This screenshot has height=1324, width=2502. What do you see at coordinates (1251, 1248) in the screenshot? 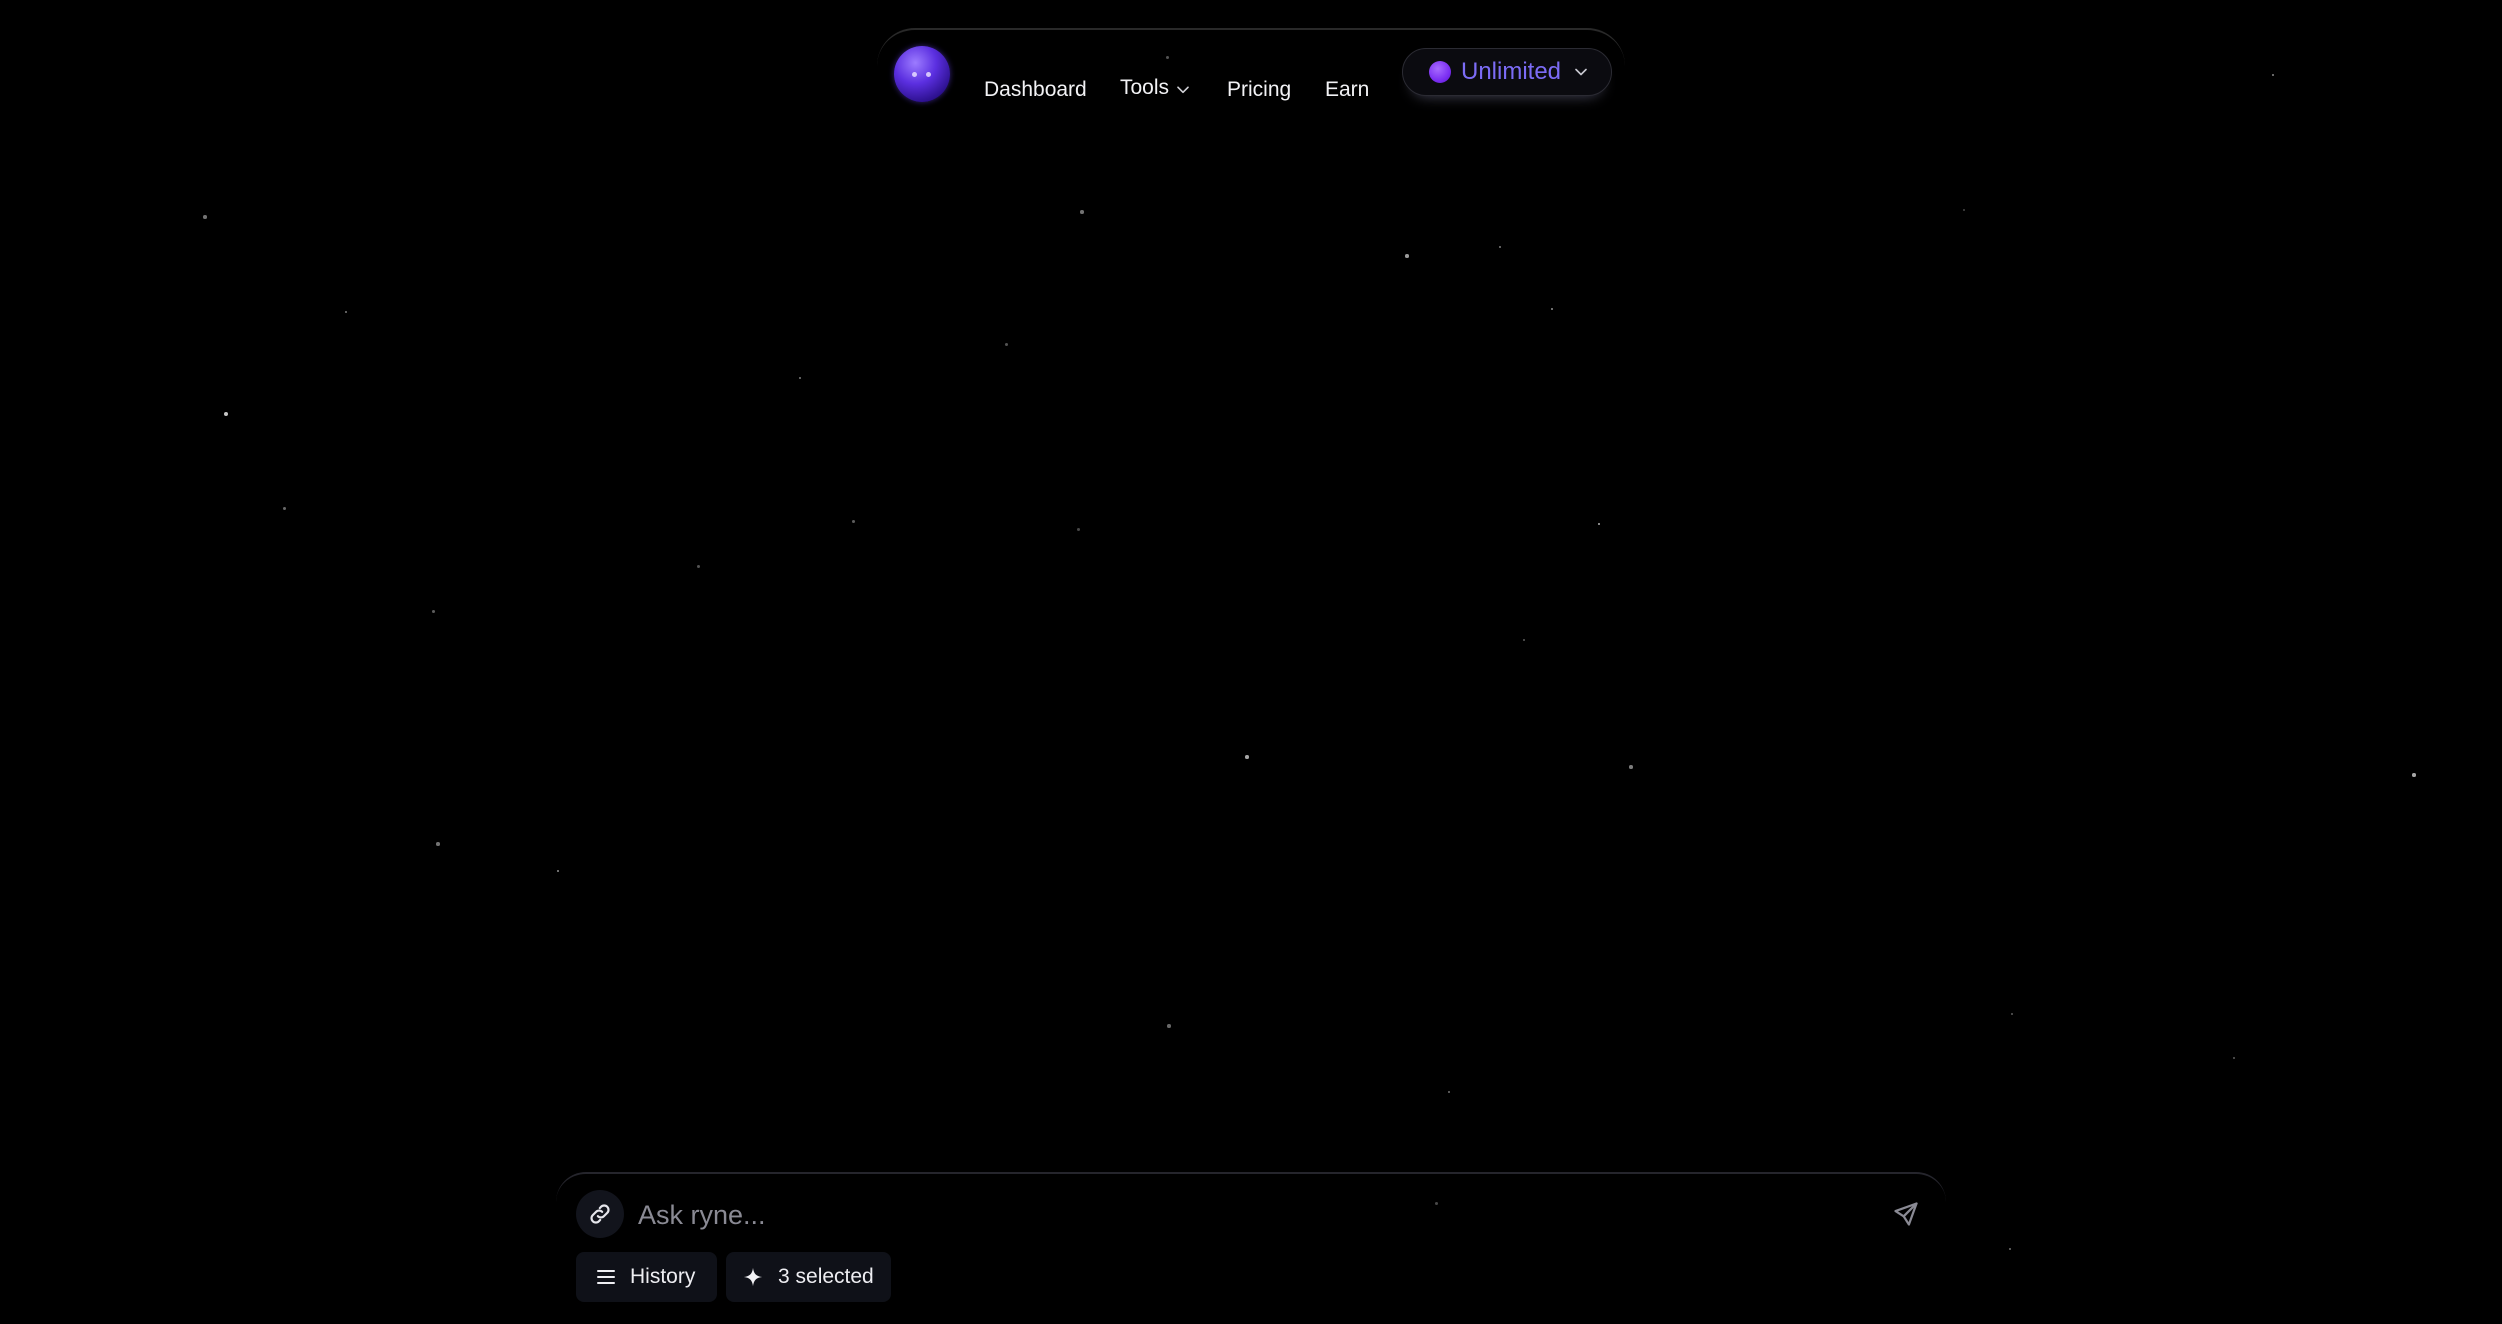
I see `chat-composer: History 3 selected` at bounding box center [1251, 1248].